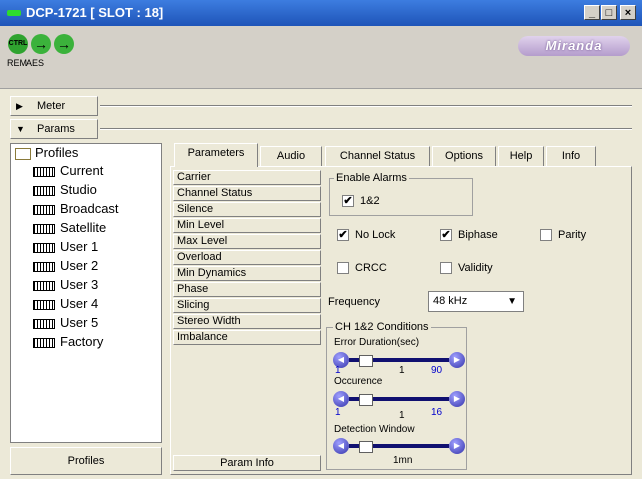  Describe the element at coordinates (338, 370) in the screenshot. I see `error-duration-min: 1` at that location.